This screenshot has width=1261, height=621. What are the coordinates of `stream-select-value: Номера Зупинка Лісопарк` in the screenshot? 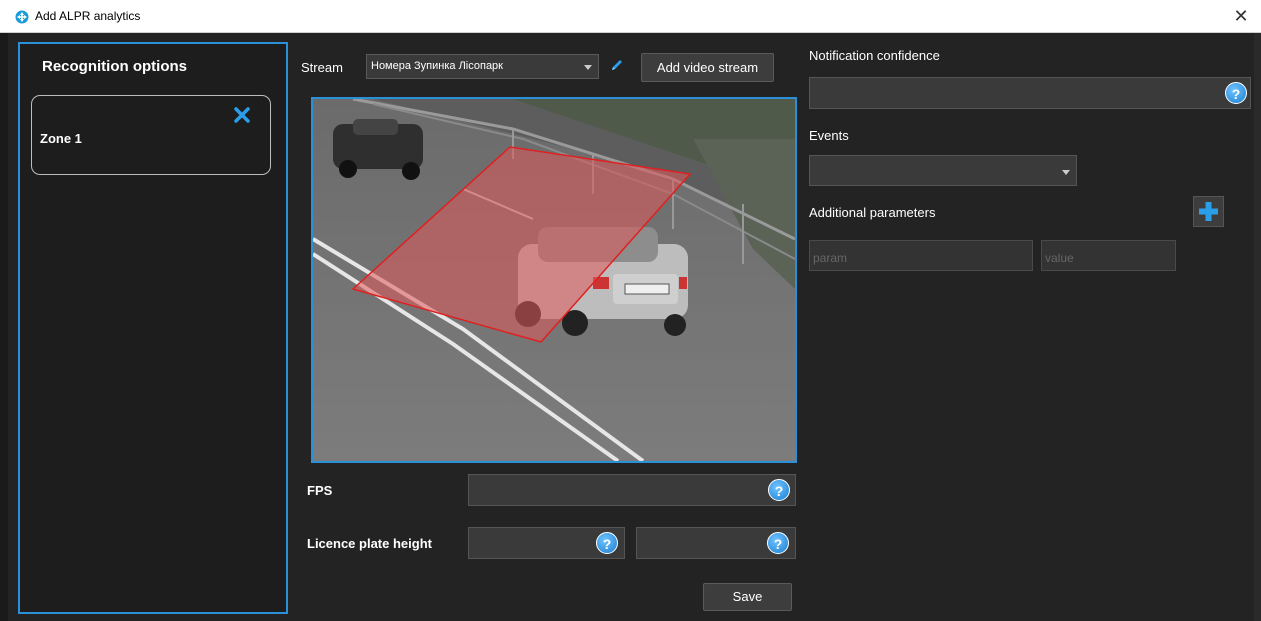 It's located at (437, 66).